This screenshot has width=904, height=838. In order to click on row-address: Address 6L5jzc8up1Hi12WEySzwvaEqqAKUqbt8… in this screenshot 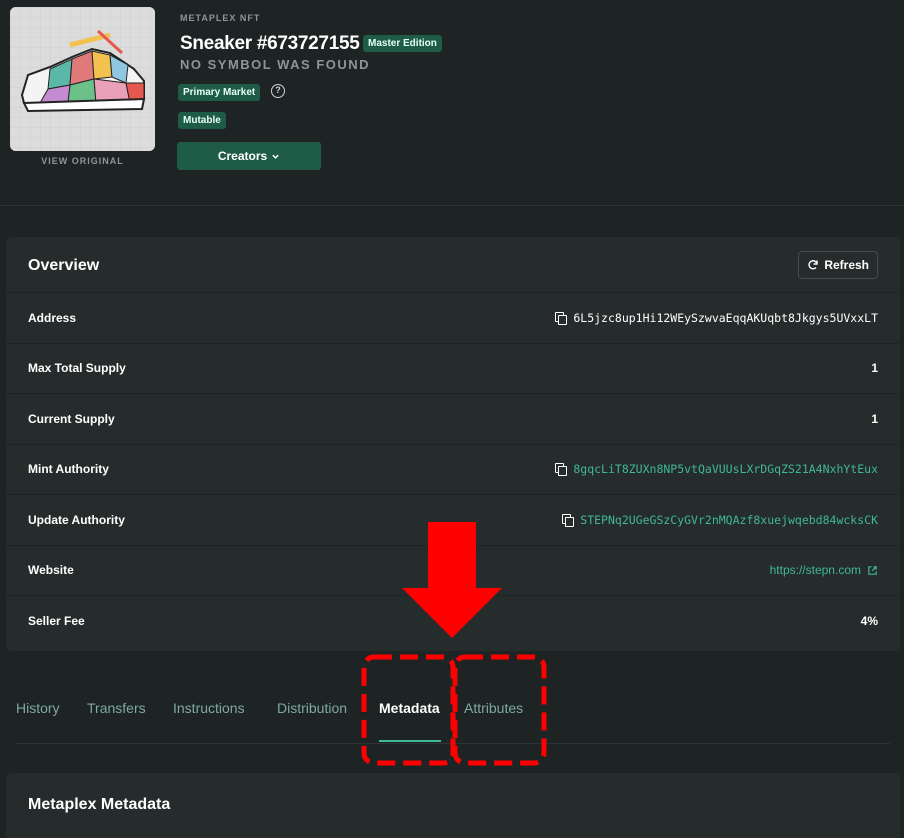, I will do `click(453, 318)`.